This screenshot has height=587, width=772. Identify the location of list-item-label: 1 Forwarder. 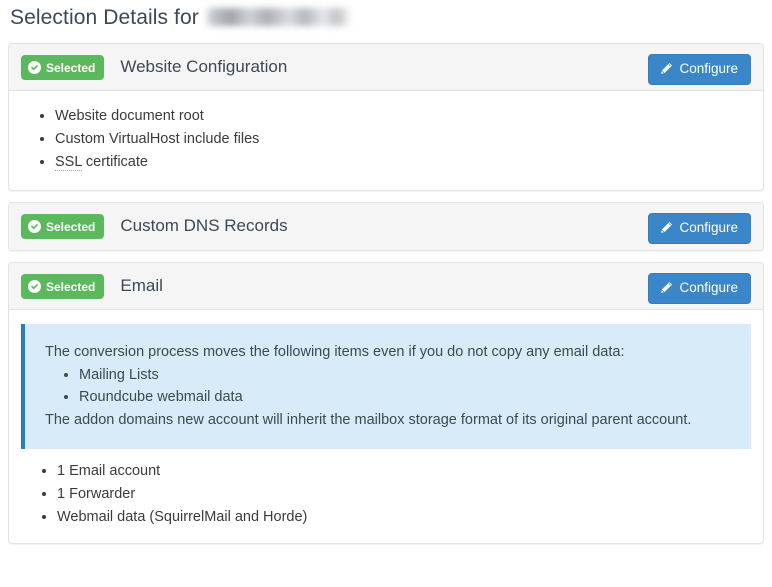
(96, 494).